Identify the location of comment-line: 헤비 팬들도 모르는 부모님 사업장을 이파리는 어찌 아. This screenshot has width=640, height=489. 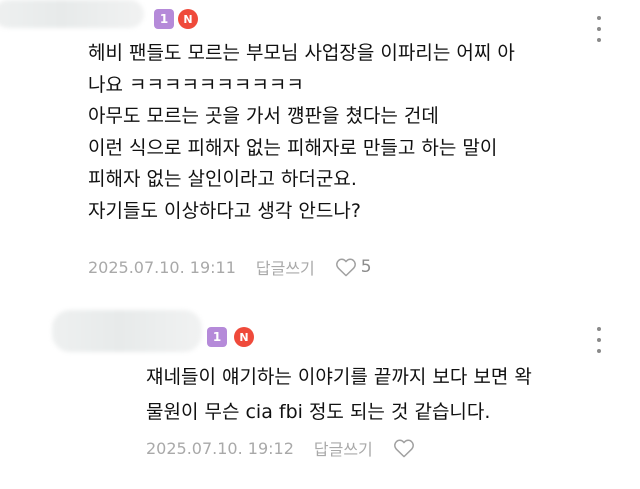
(301, 53).